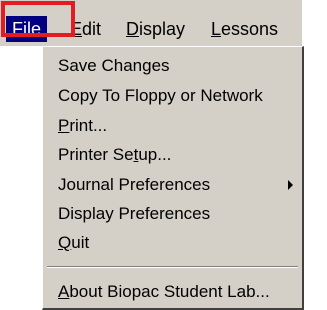  What do you see at coordinates (80, 242) in the screenshot?
I see `menu-item-quit-rest: uit` at bounding box center [80, 242].